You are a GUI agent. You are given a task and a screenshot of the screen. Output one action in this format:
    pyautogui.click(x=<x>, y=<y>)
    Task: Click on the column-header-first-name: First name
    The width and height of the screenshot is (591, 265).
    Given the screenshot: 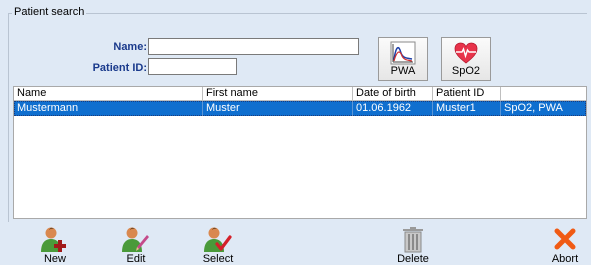 What is the action you would take?
    pyautogui.click(x=278, y=93)
    